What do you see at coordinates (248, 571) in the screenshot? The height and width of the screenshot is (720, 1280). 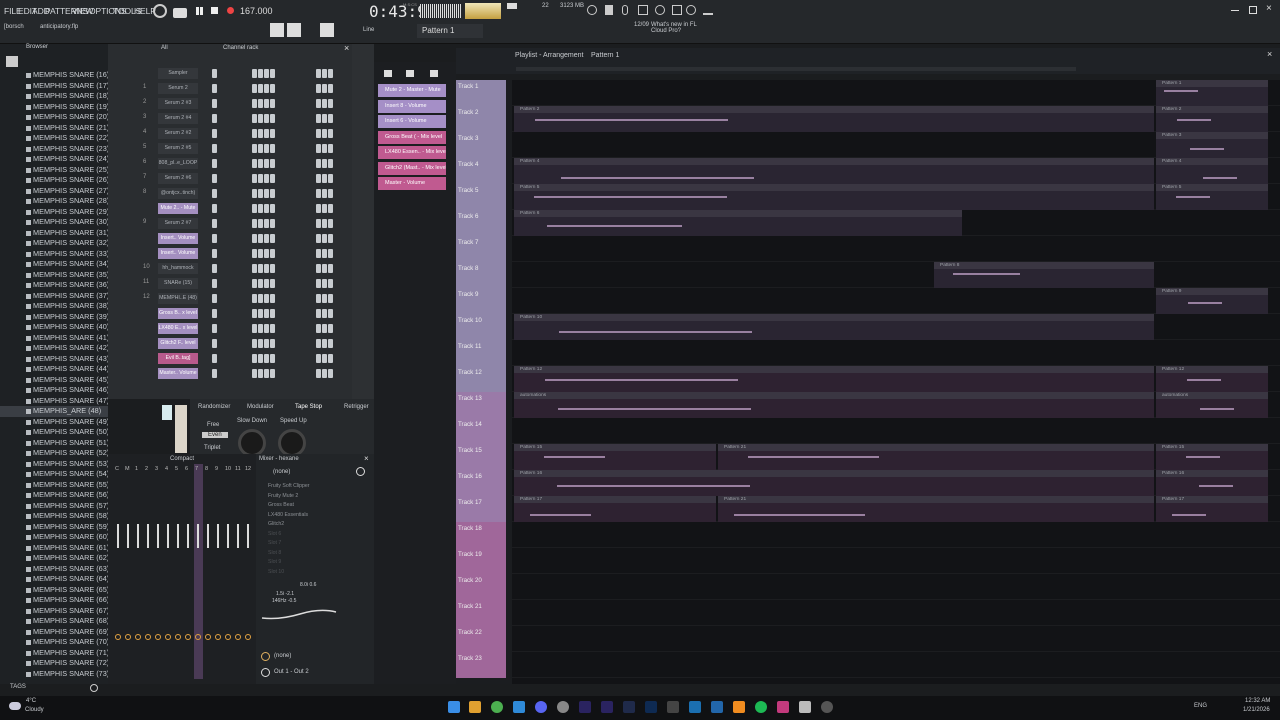 I see `mixer-strip: 12` at bounding box center [248, 571].